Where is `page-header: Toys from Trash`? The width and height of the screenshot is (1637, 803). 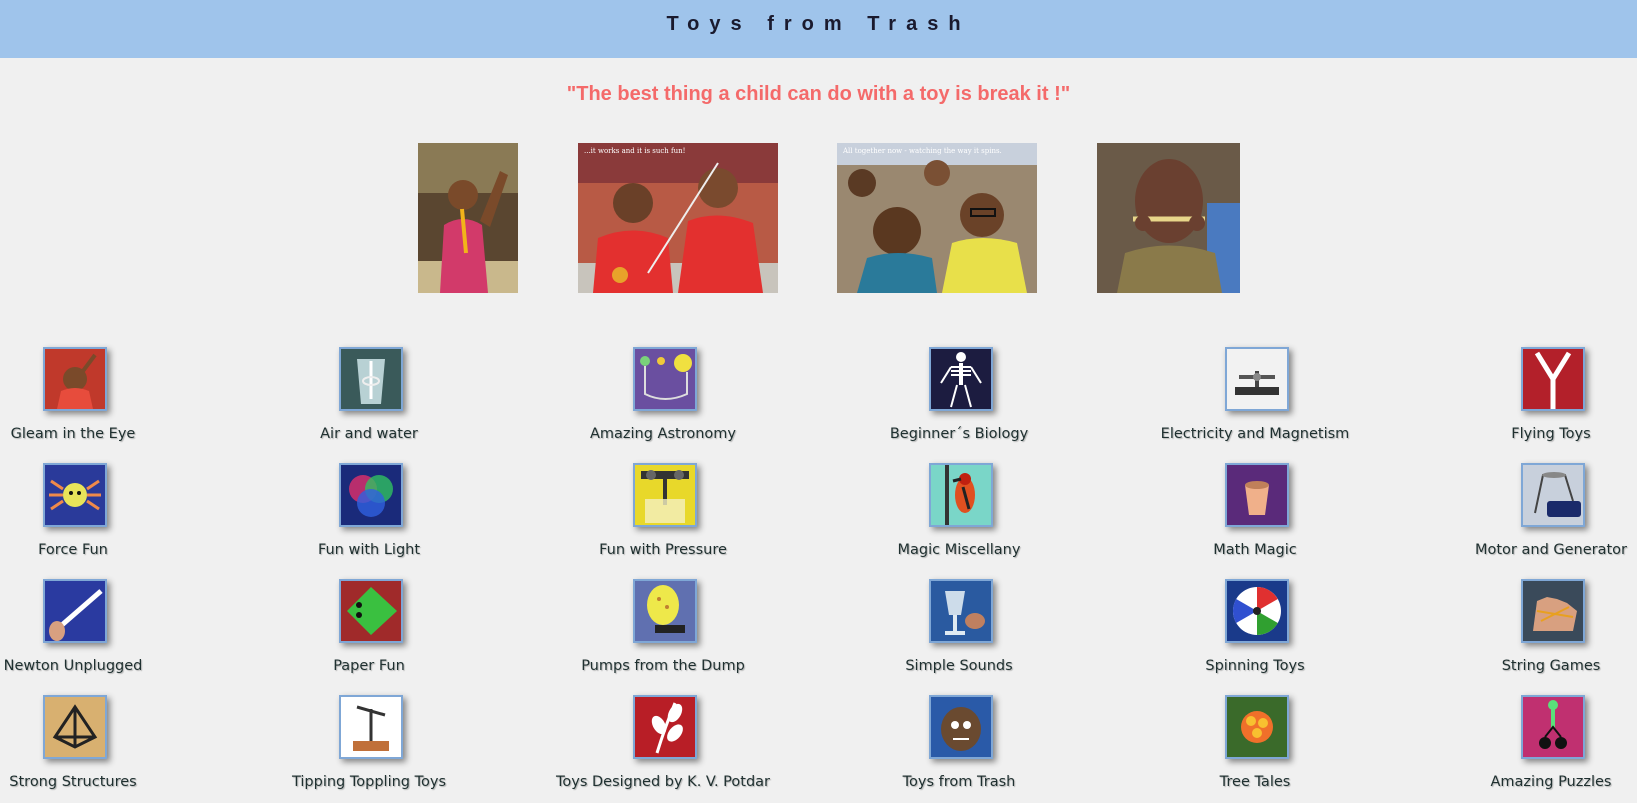
page-header: Toys from Trash is located at coordinates (818, 29).